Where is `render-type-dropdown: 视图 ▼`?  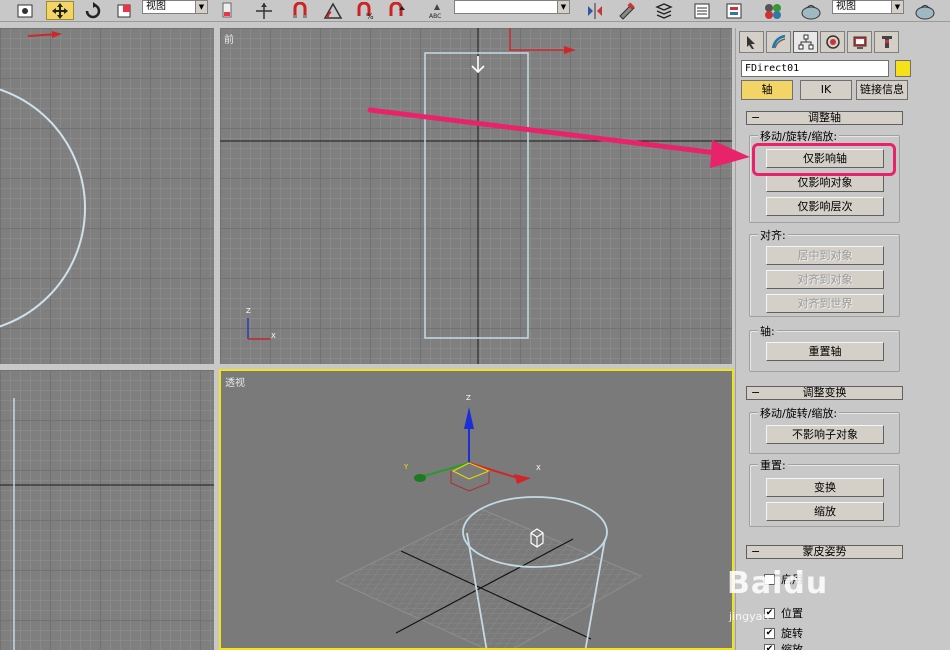 render-type-dropdown: 视图 ▼ is located at coordinates (868, 7).